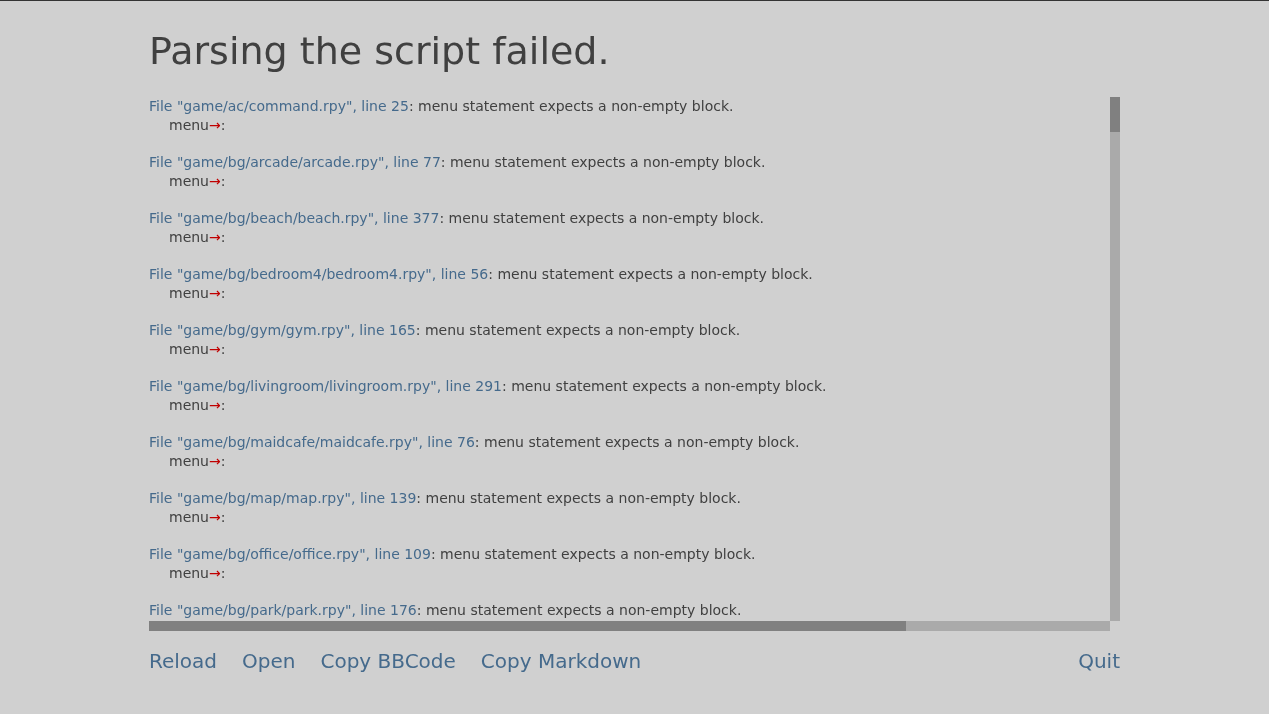 The height and width of the screenshot is (714, 1269). I want to click on horizontal-scrollbar, so click(629, 626).